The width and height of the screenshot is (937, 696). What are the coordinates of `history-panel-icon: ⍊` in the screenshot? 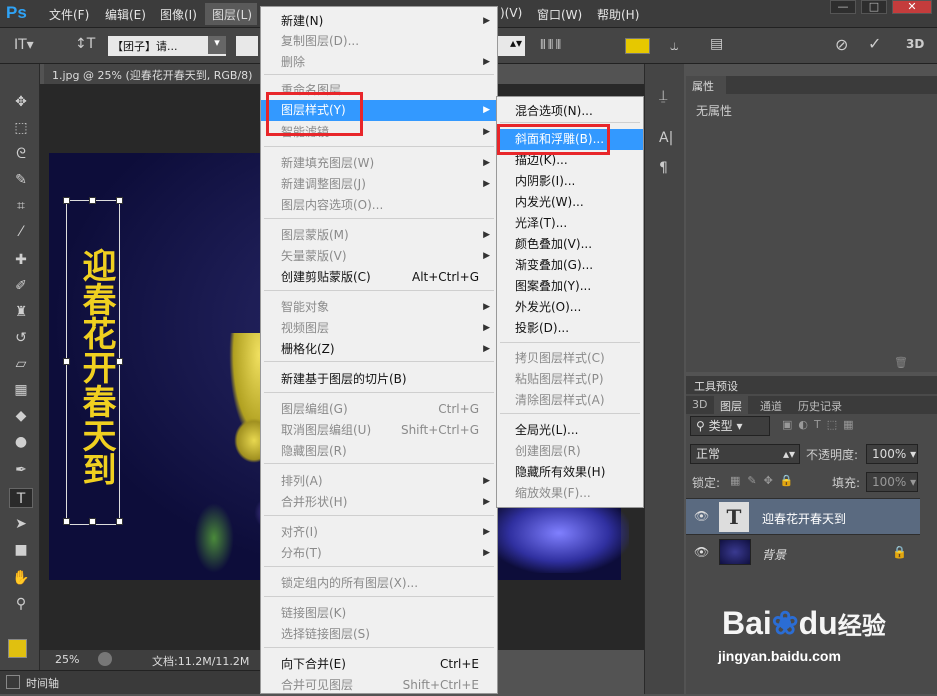 It's located at (663, 96).